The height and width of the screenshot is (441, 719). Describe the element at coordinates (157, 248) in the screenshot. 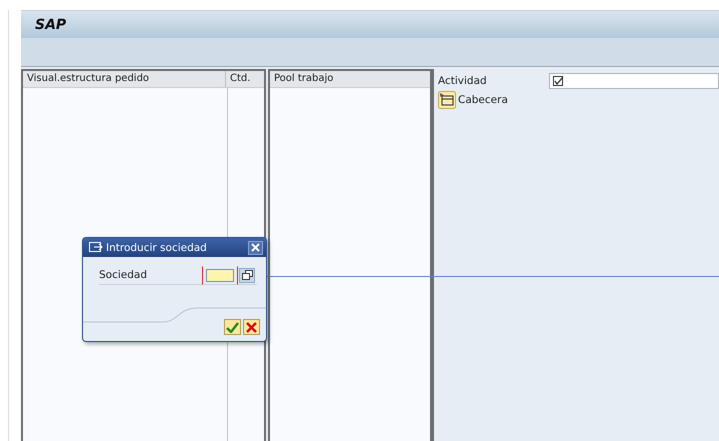

I see `dialog-title: Introducir sociedad` at that location.